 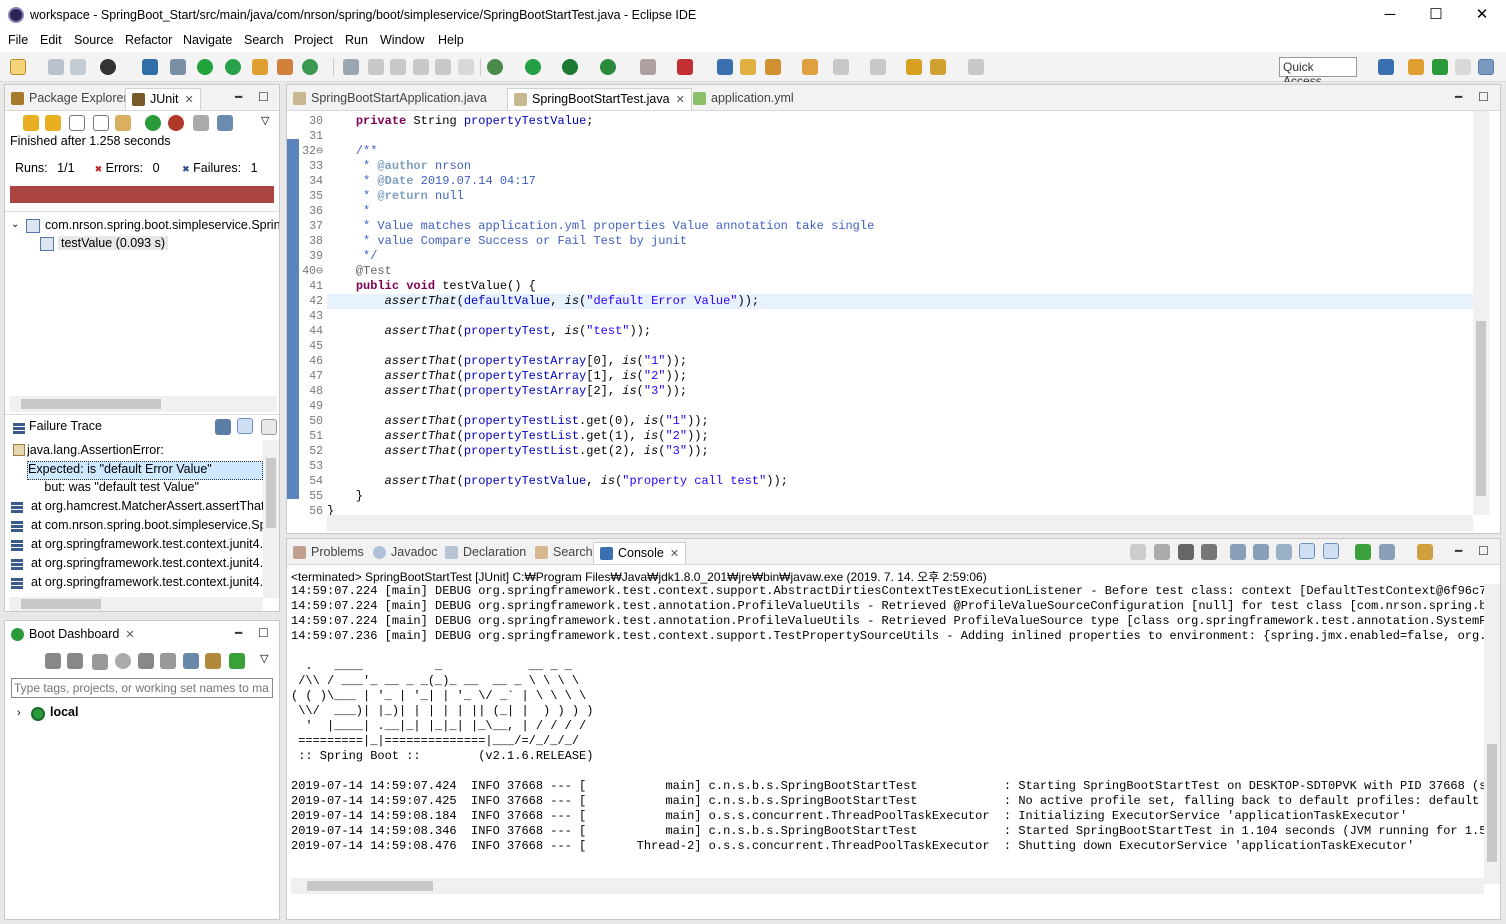 I want to click on junit-tree-hscrollbar, so click(x=143, y=404).